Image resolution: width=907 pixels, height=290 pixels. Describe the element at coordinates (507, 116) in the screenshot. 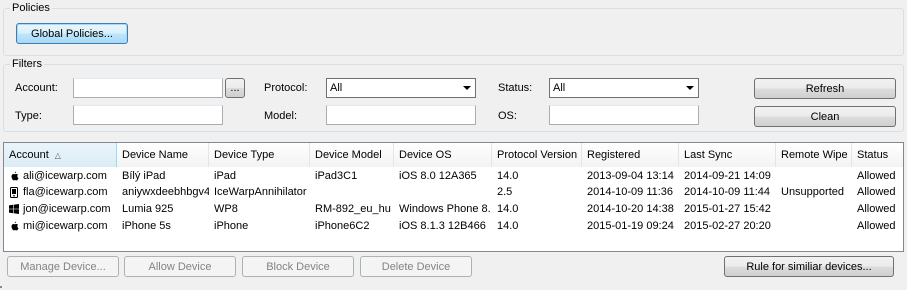

I see `os-label: OS:` at that location.